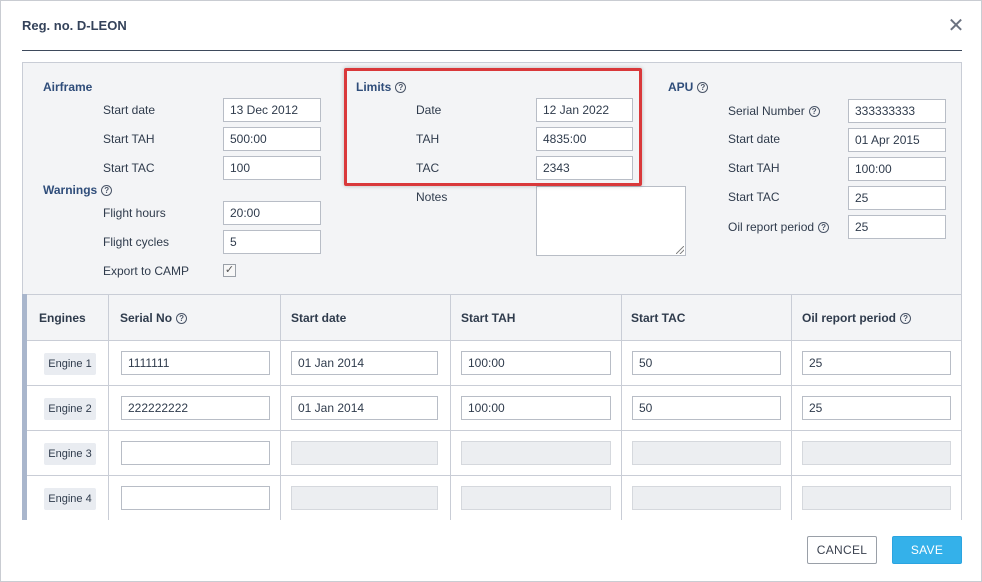  Describe the element at coordinates (195, 408) in the screenshot. I see `engine-serial-input: 222222222` at that location.